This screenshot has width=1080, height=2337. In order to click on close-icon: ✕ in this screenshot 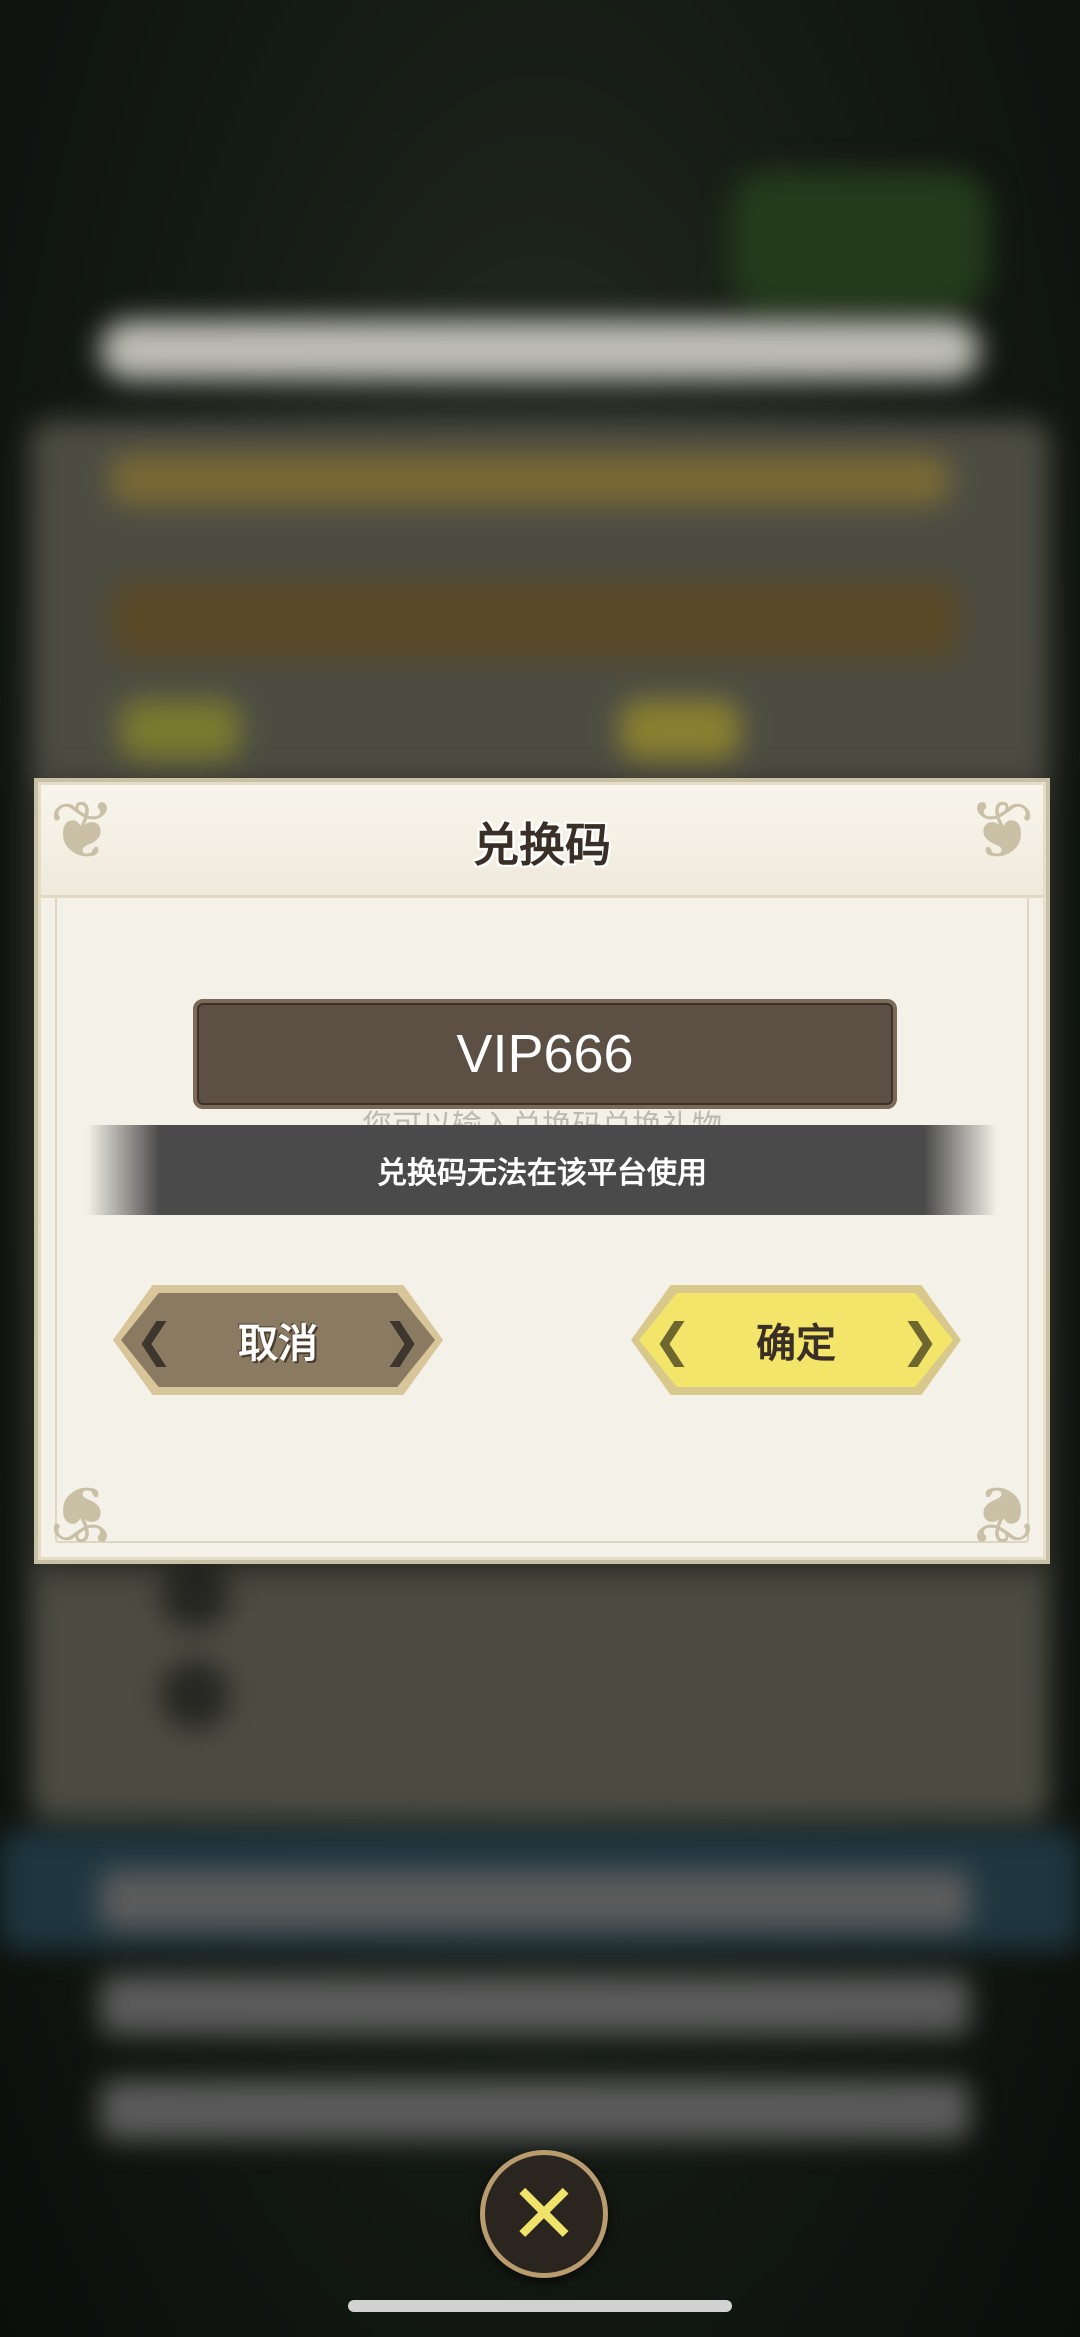, I will do `click(544, 2214)`.